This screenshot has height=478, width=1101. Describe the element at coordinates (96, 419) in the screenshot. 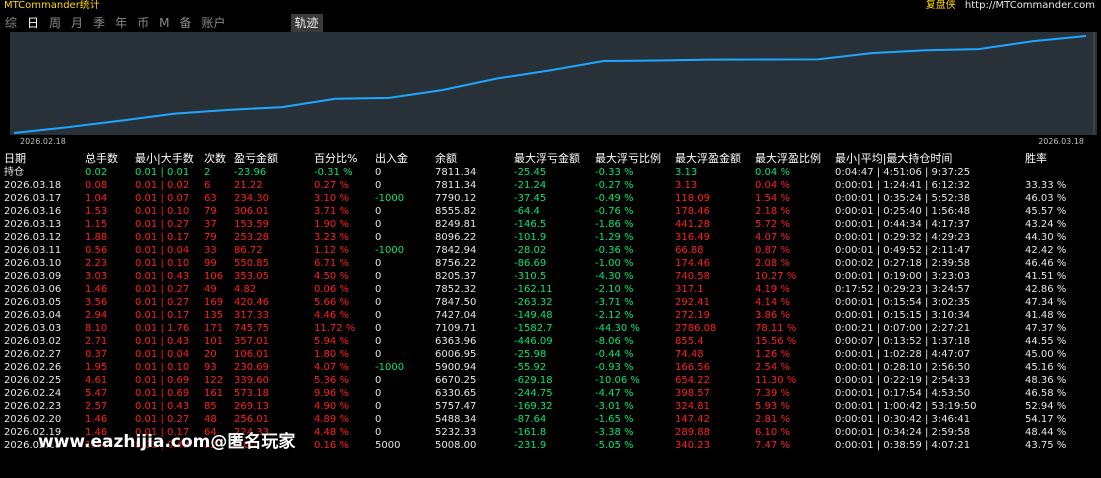

I see `cell-col-1: 1.46` at that location.